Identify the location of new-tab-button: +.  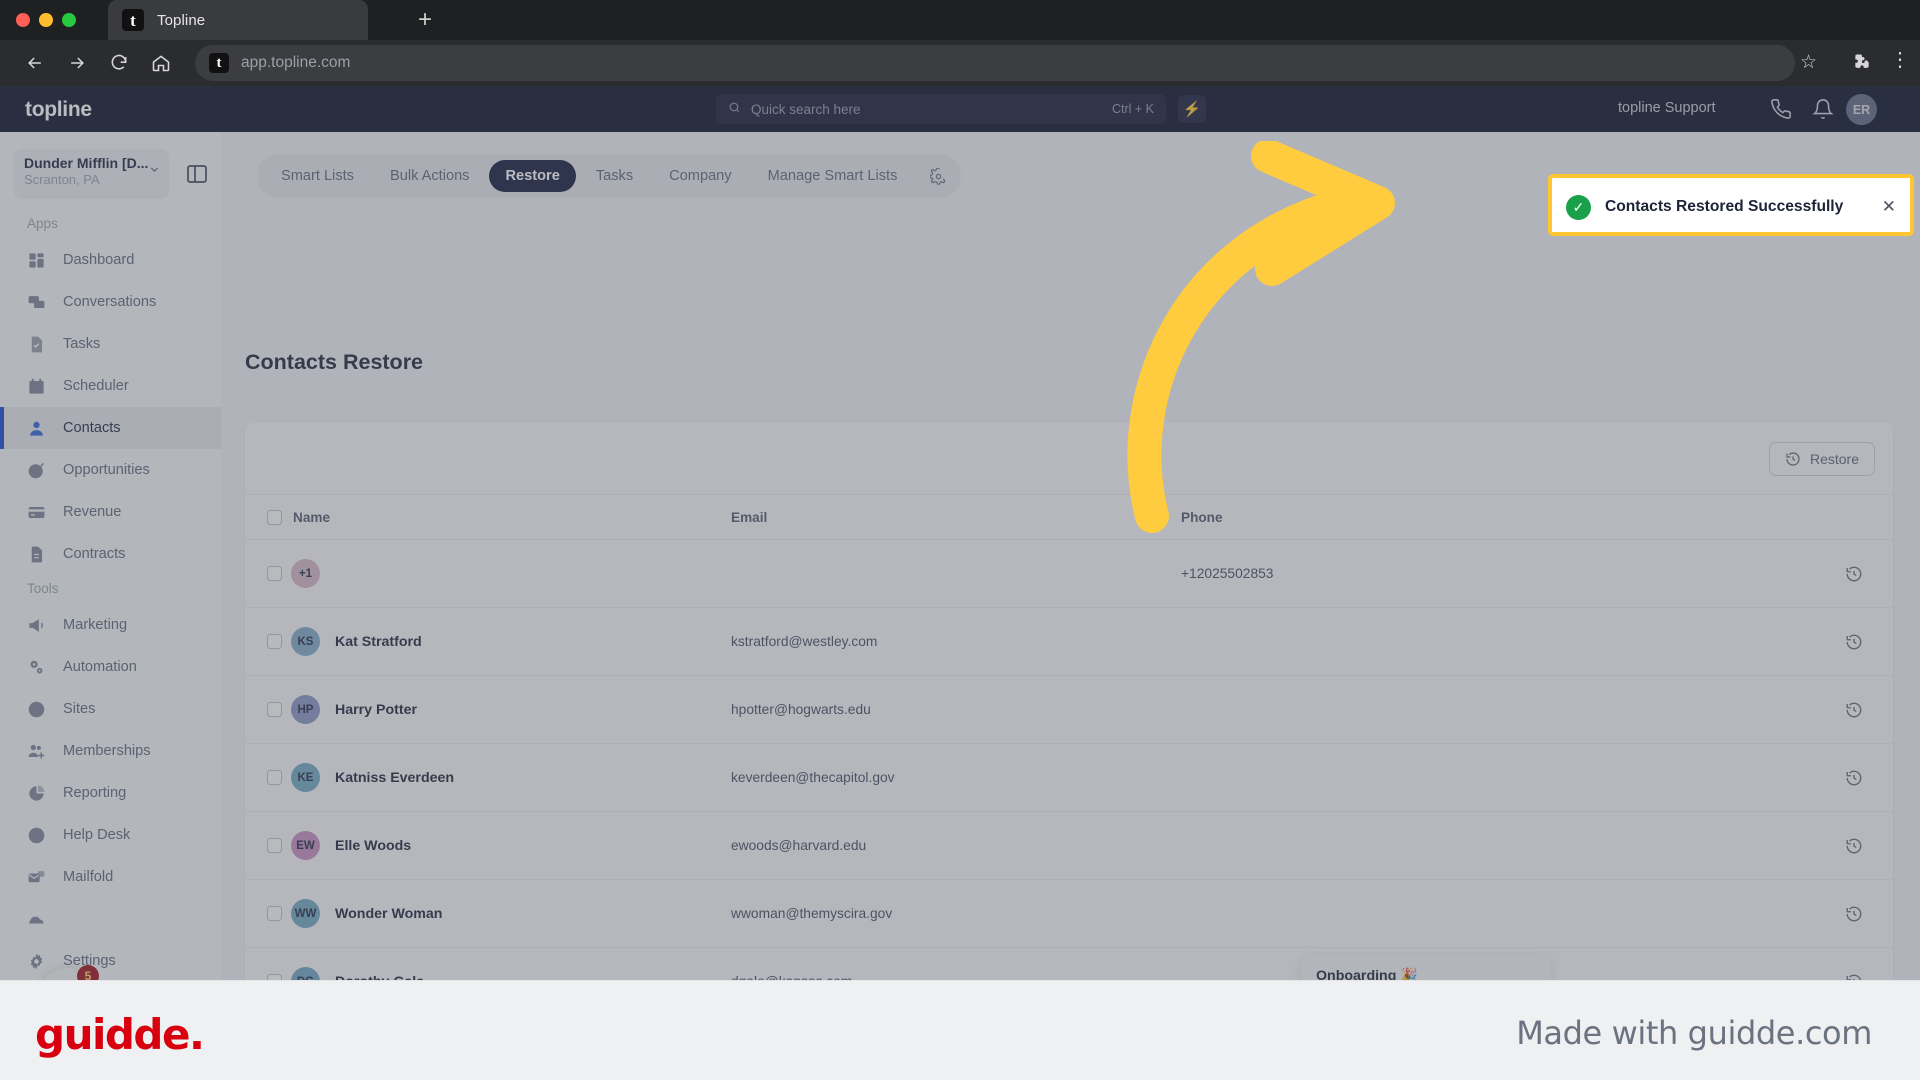
(425, 20).